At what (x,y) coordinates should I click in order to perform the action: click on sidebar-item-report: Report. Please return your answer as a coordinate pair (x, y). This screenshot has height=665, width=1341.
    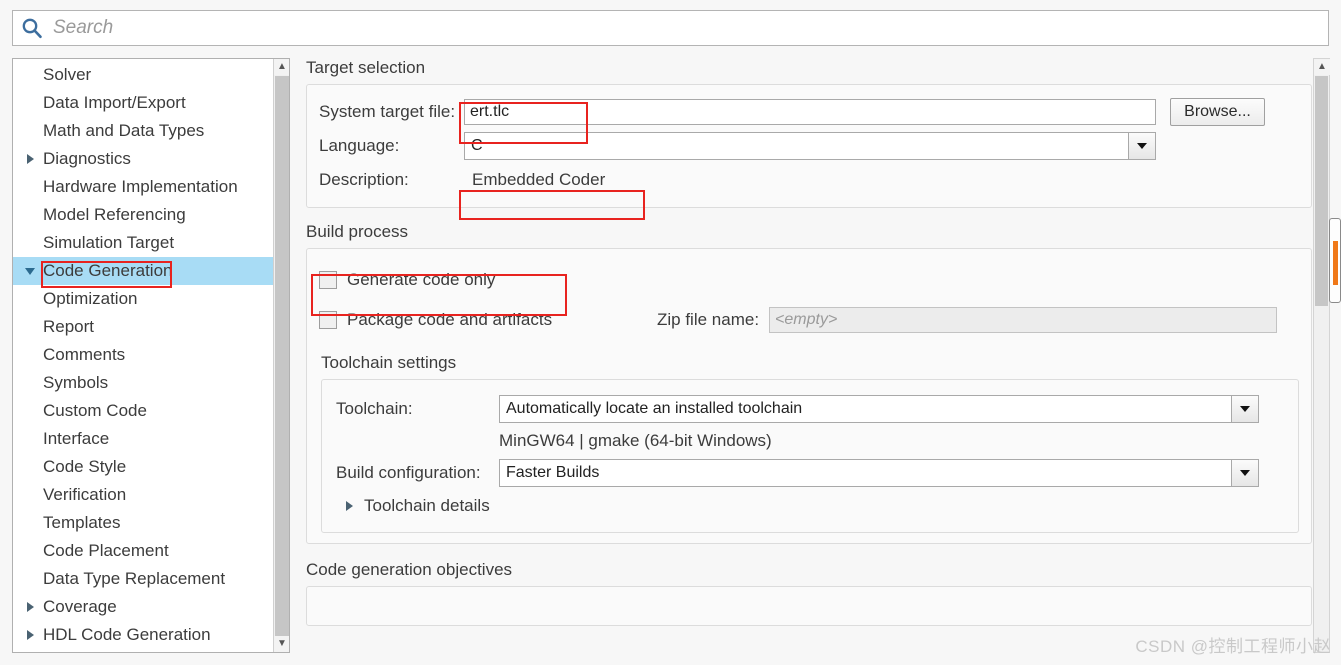
    Looking at the image, I should click on (143, 327).